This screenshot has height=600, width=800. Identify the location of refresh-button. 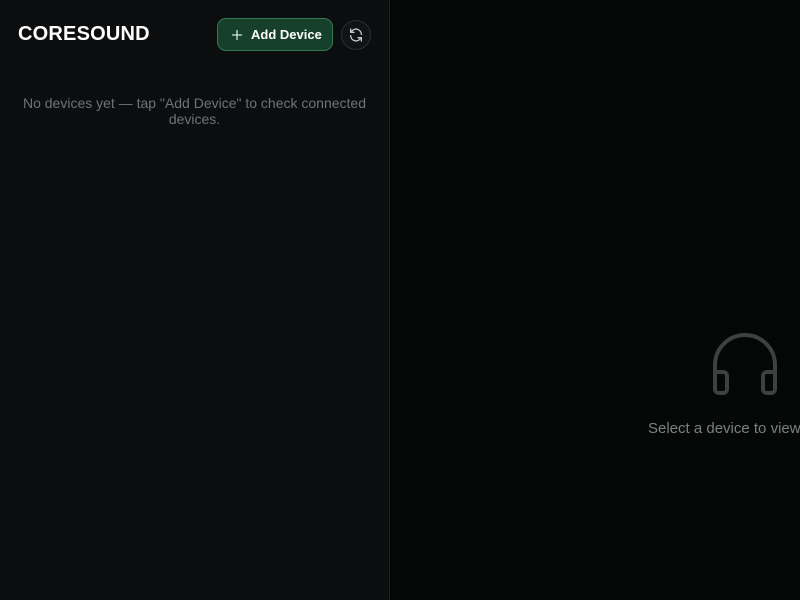
(356, 35).